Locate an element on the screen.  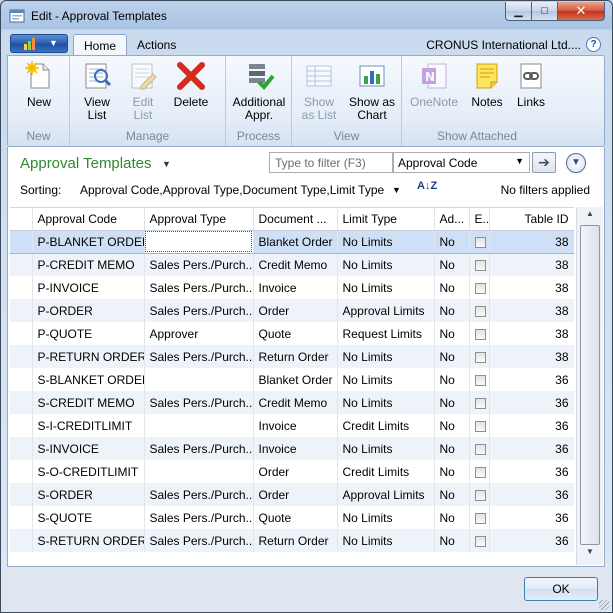
cell-approval-code: S-INVOICE is located at coordinates (88, 448).